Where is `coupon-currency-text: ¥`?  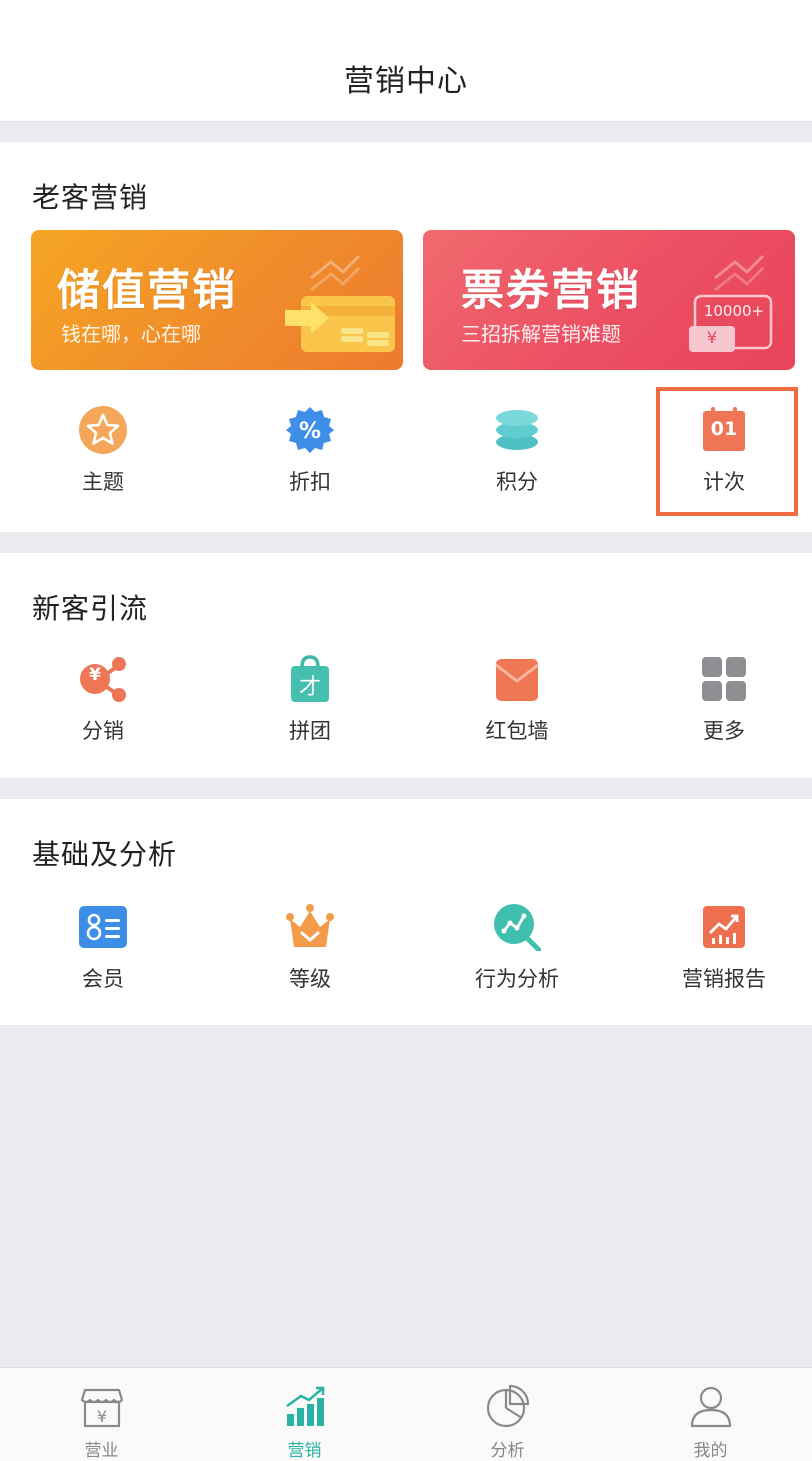
coupon-currency-text: ¥ is located at coordinates (712, 337).